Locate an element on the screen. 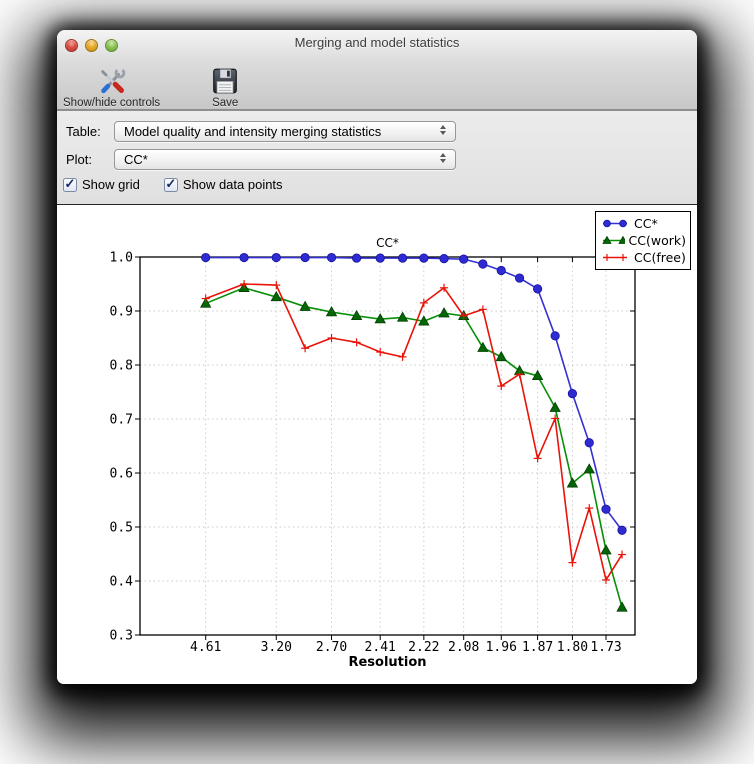 Image resolution: width=754 pixels, height=764 pixels. titlebar: Merging and model statistics is located at coordinates (377, 43).